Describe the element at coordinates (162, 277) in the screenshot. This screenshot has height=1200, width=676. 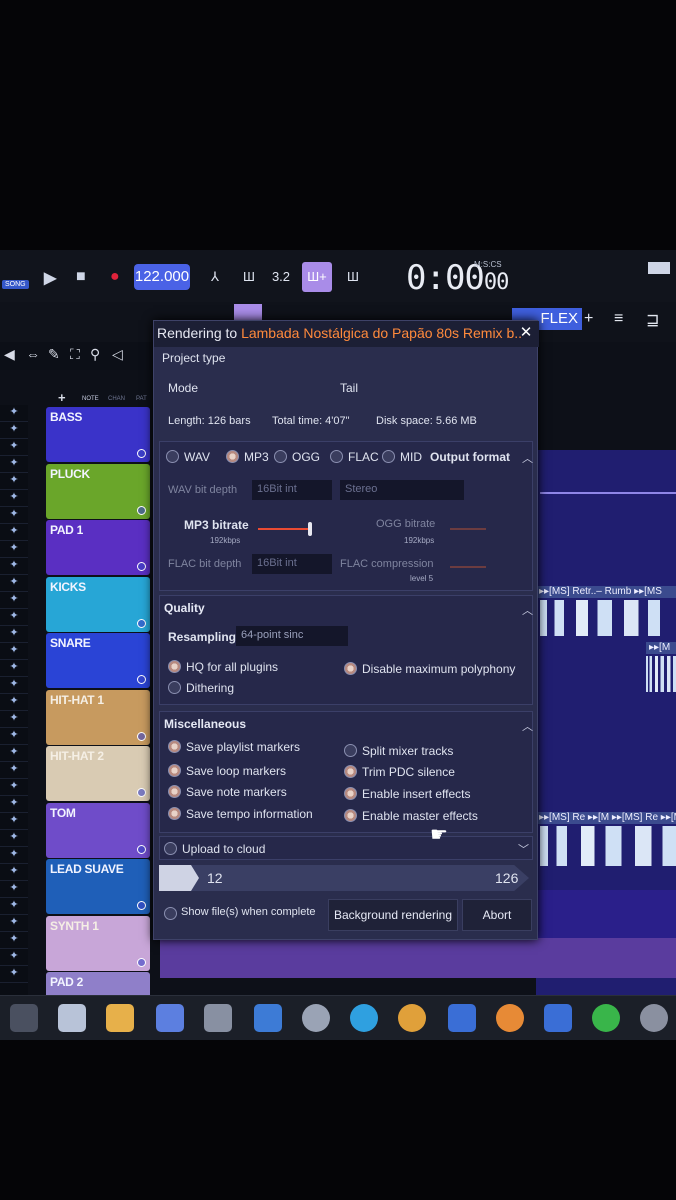
I see `tempo-display: 122.000` at that location.